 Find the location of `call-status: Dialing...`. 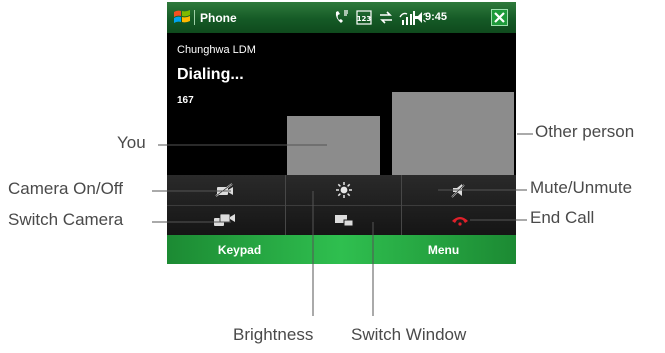

call-status: Dialing... is located at coordinates (210, 74).